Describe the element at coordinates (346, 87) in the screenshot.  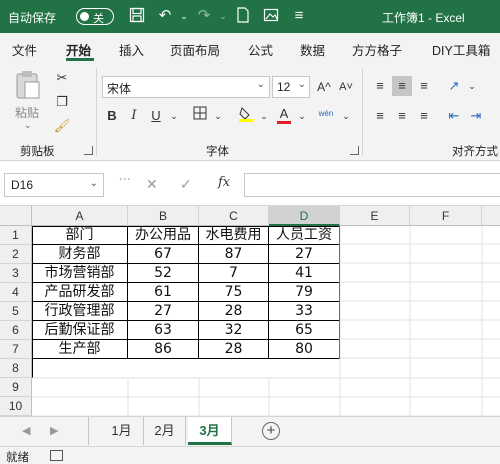
I see `shrink-font-icon: A˅` at that location.